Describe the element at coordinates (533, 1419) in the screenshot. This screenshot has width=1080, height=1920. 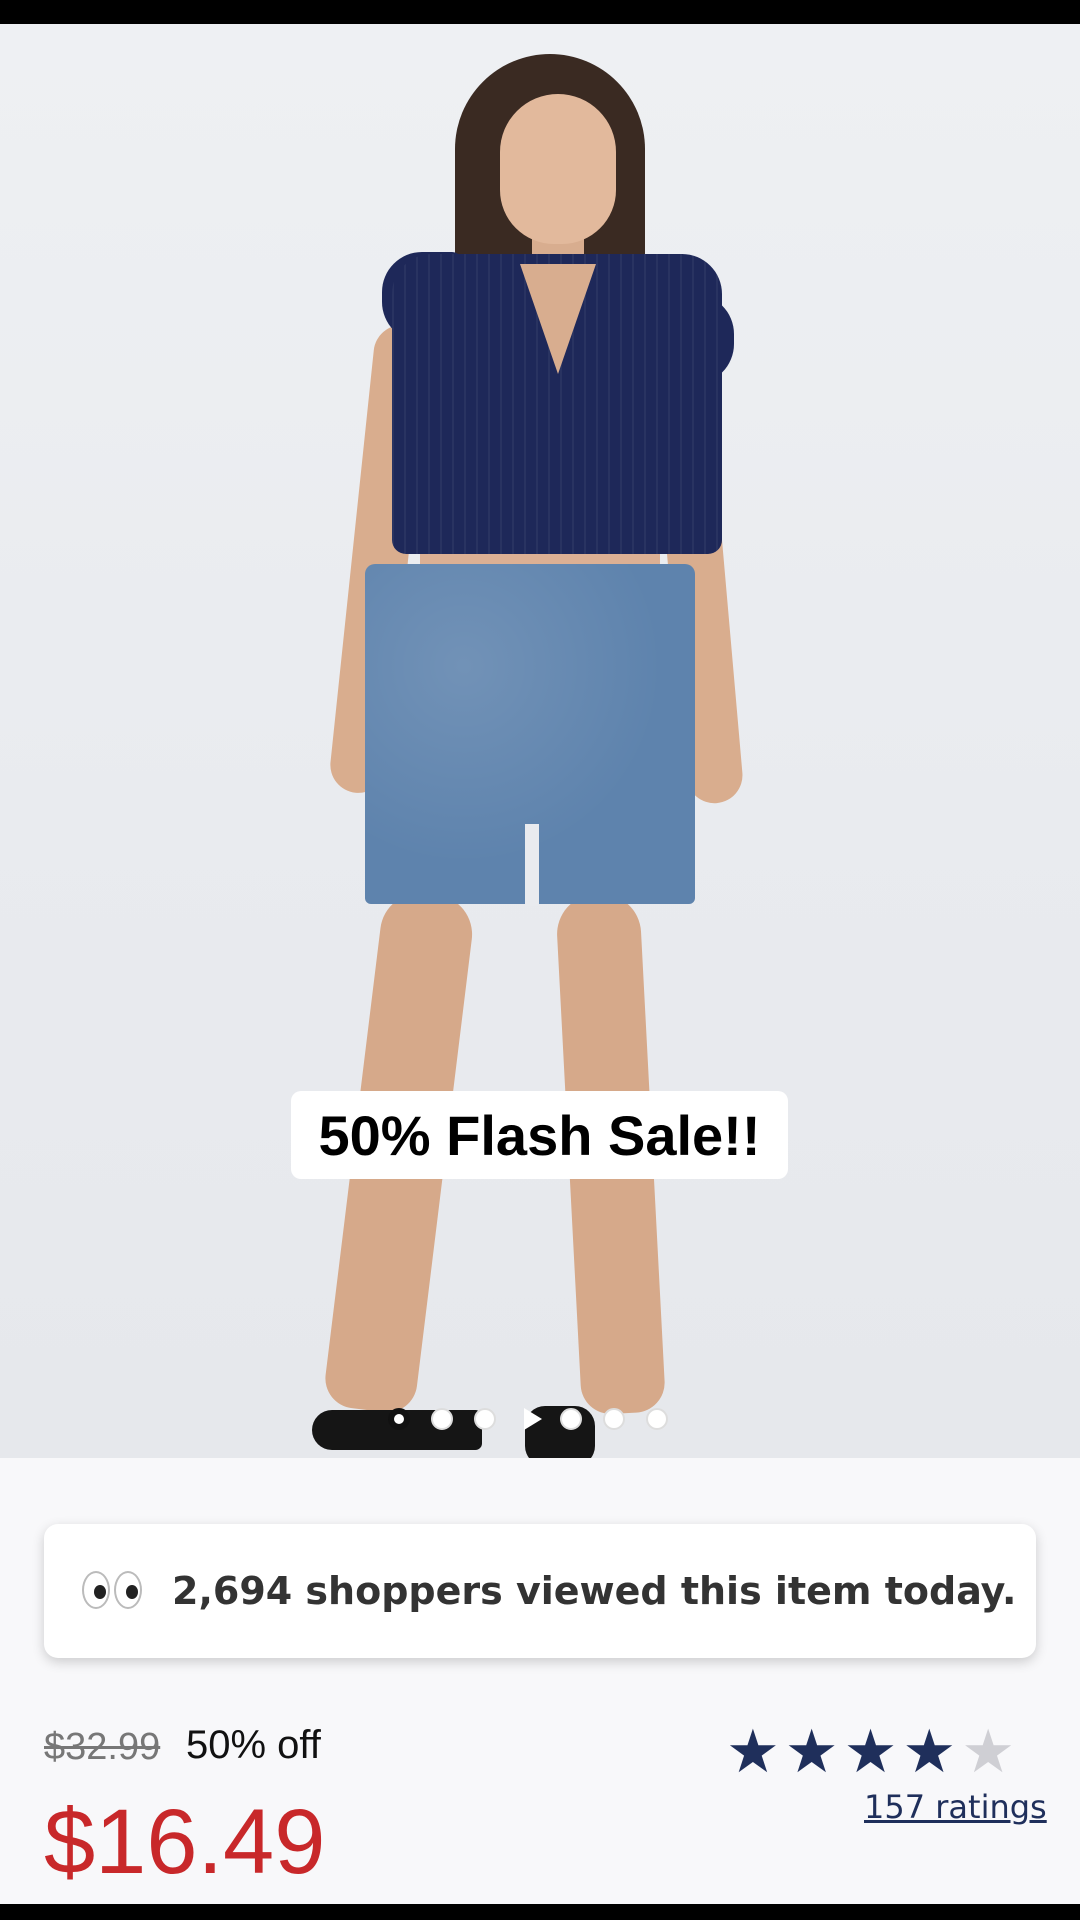
I see `play-icon` at that location.